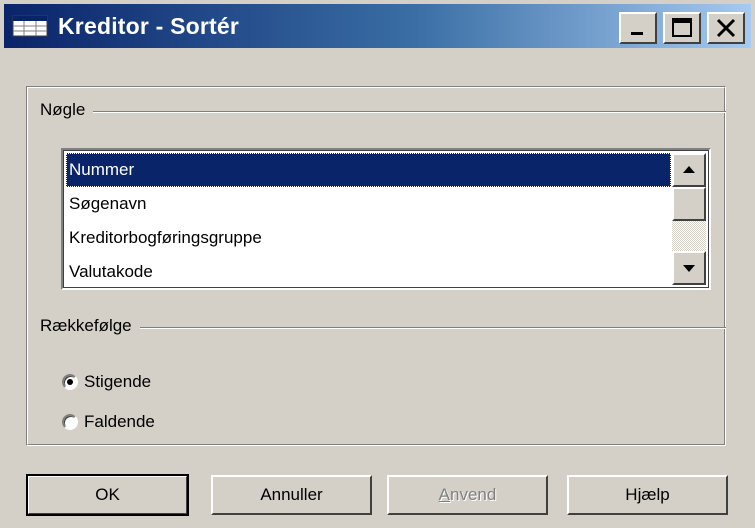 Image resolution: width=755 pixels, height=528 pixels. I want to click on radio-ascending: Stigende, so click(106, 382).